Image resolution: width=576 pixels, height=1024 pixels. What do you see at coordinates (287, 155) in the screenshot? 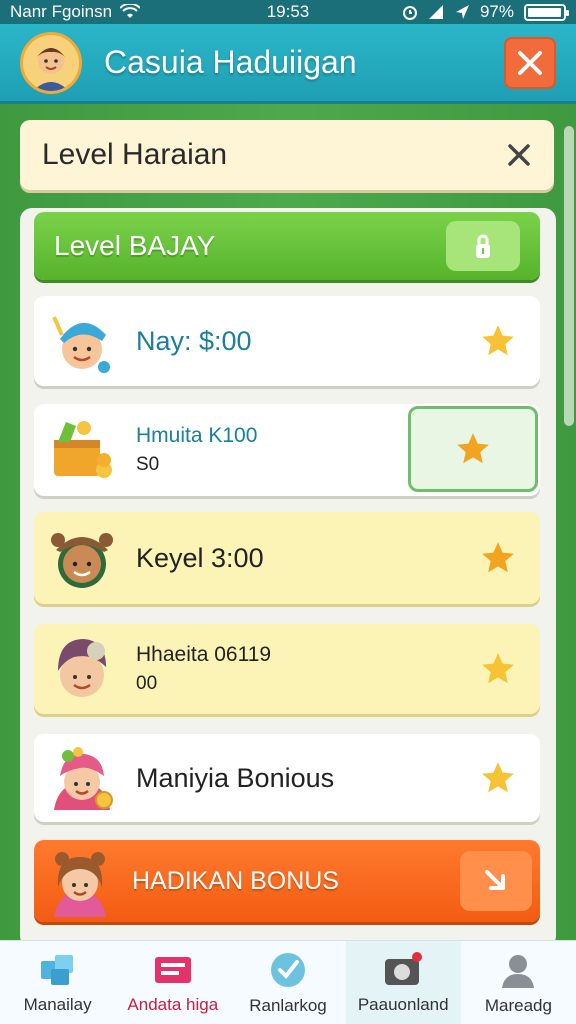
I see `level-header: Level Haraian` at bounding box center [287, 155].